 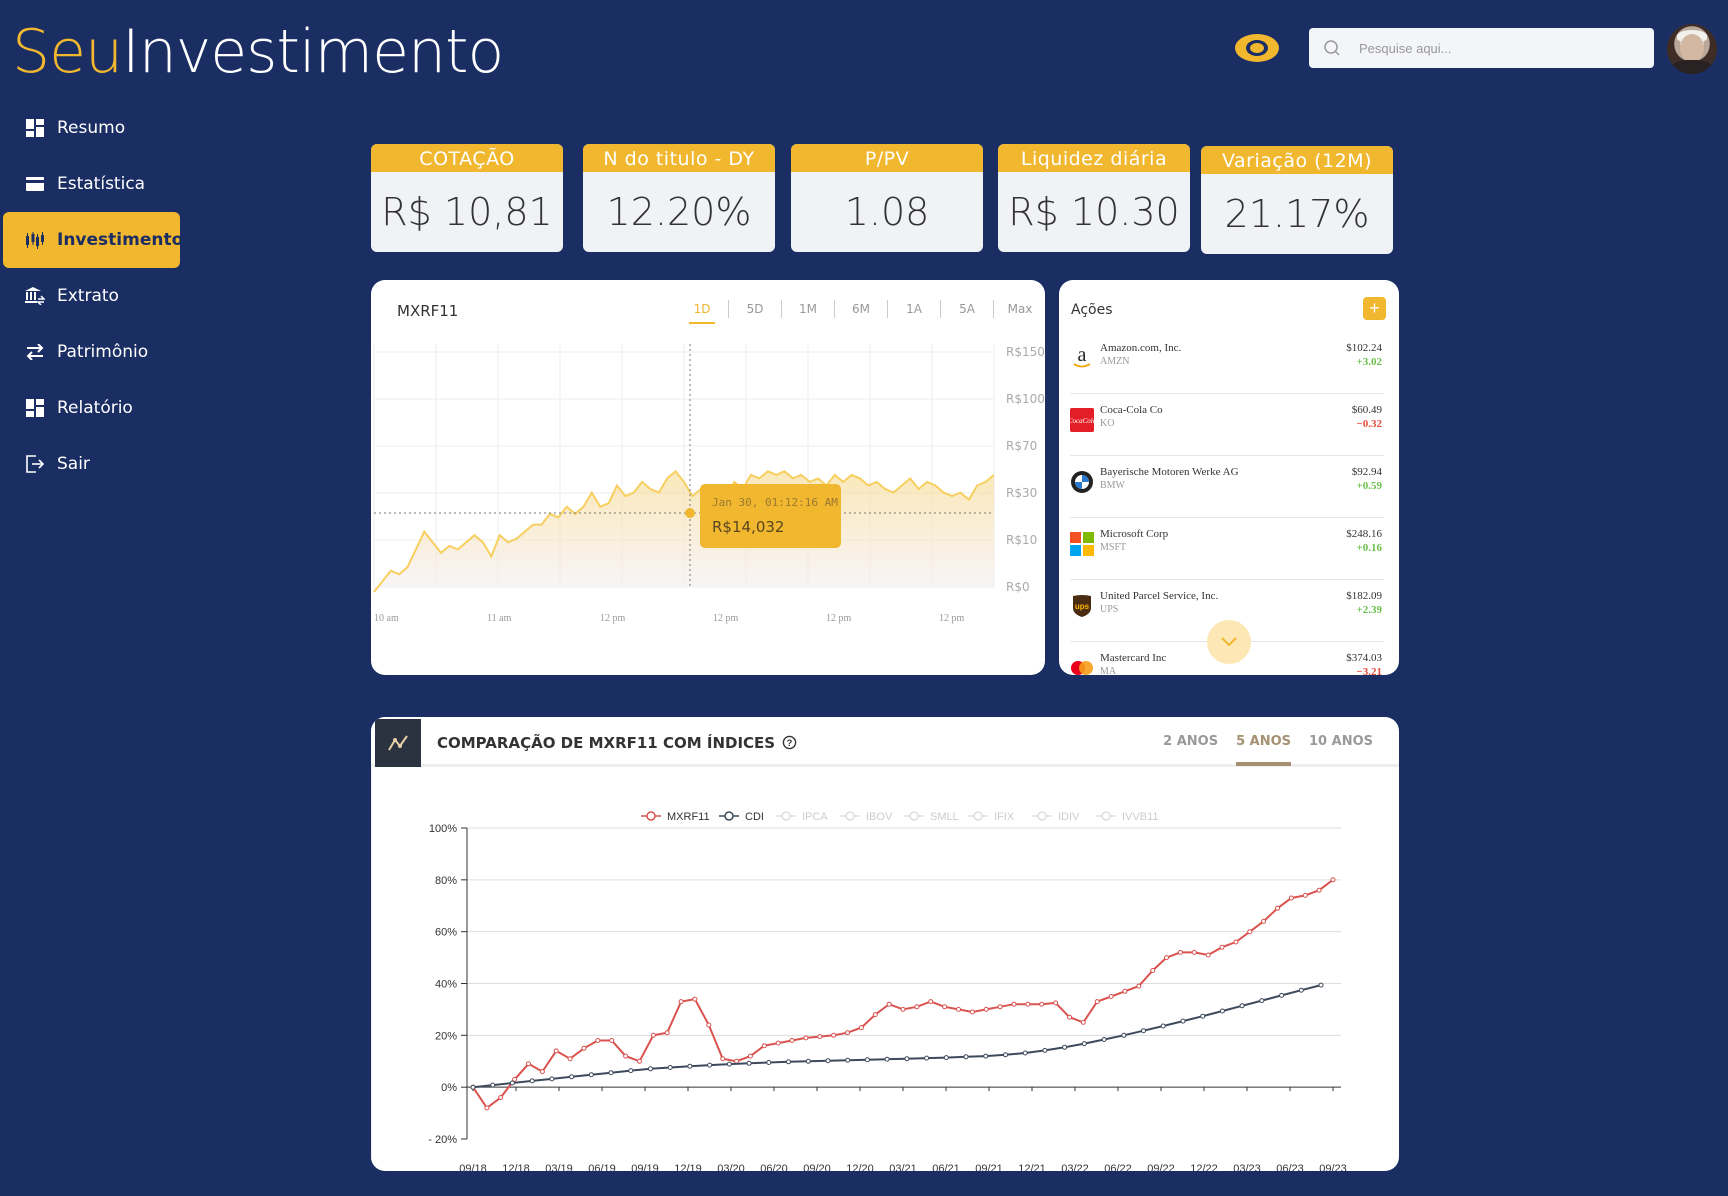 I want to click on x-tick-label: 03/21, so click(x=903, y=1167).